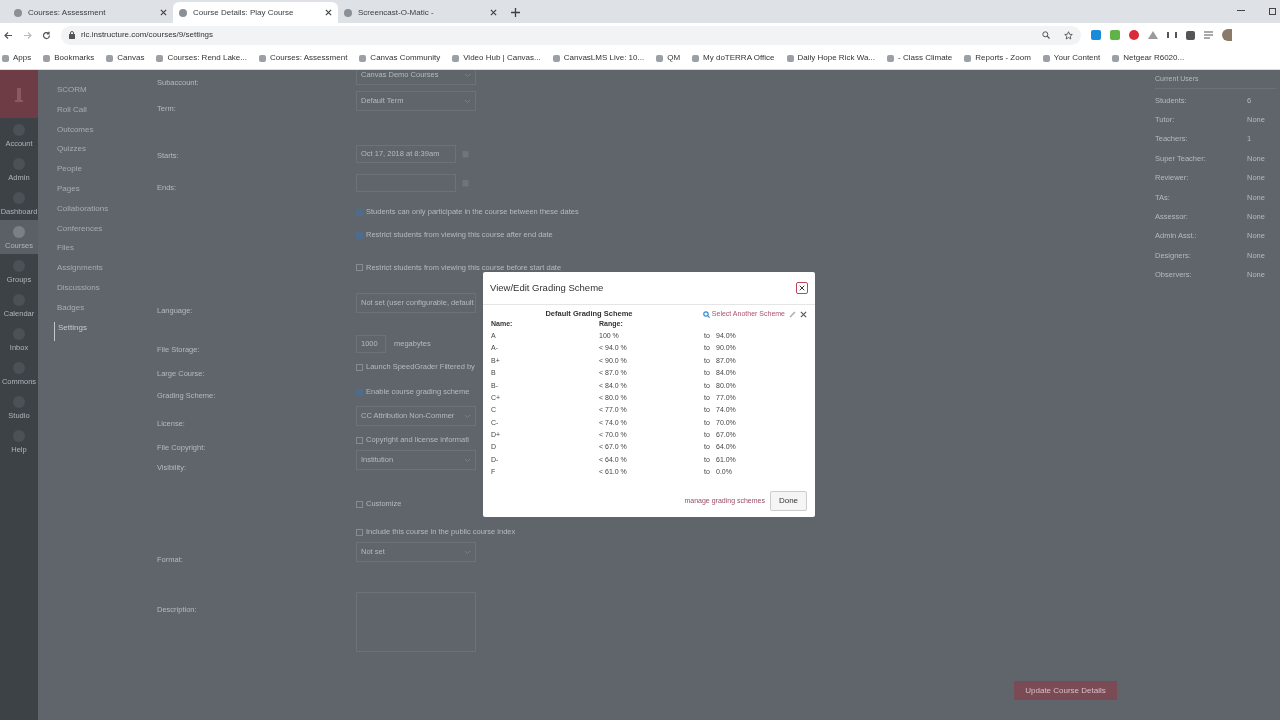 Image resolution: width=1280 pixels, height=720 pixels. What do you see at coordinates (920, 58) in the screenshot?
I see `bookmark: - Class Climate` at bounding box center [920, 58].